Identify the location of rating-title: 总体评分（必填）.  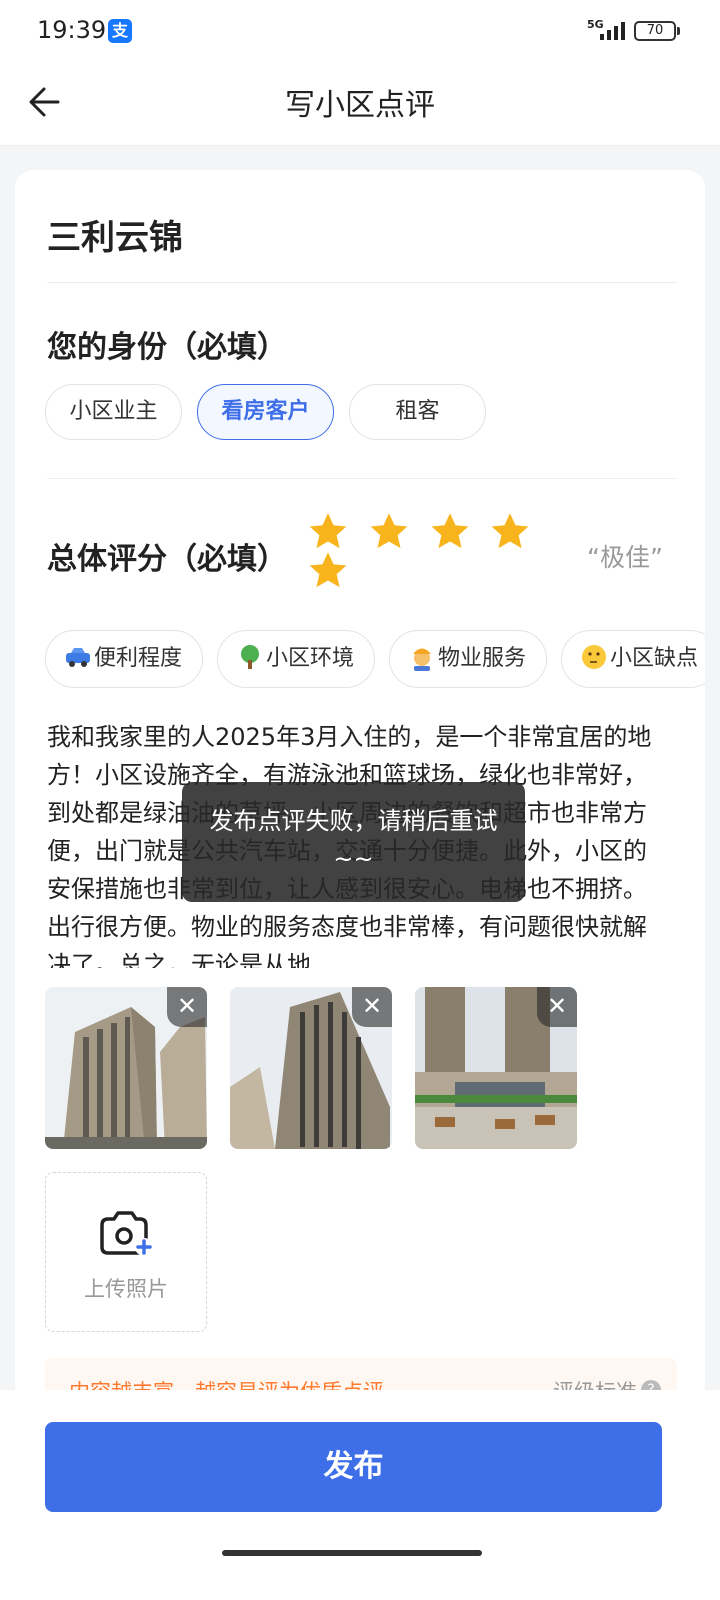
(167, 559).